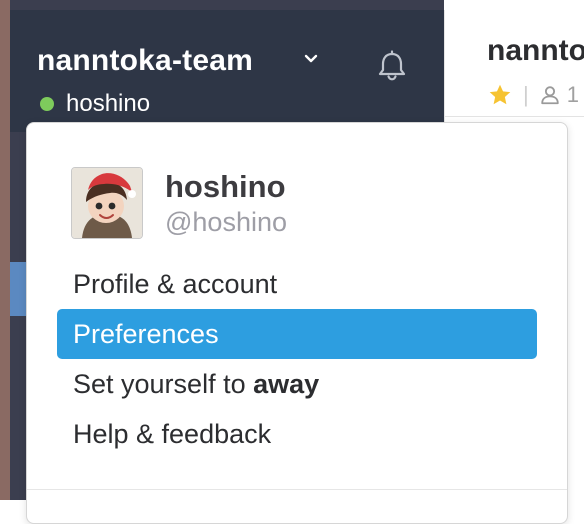  Describe the element at coordinates (535, 51) in the screenshot. I see `channel-title: nannto` at that location.